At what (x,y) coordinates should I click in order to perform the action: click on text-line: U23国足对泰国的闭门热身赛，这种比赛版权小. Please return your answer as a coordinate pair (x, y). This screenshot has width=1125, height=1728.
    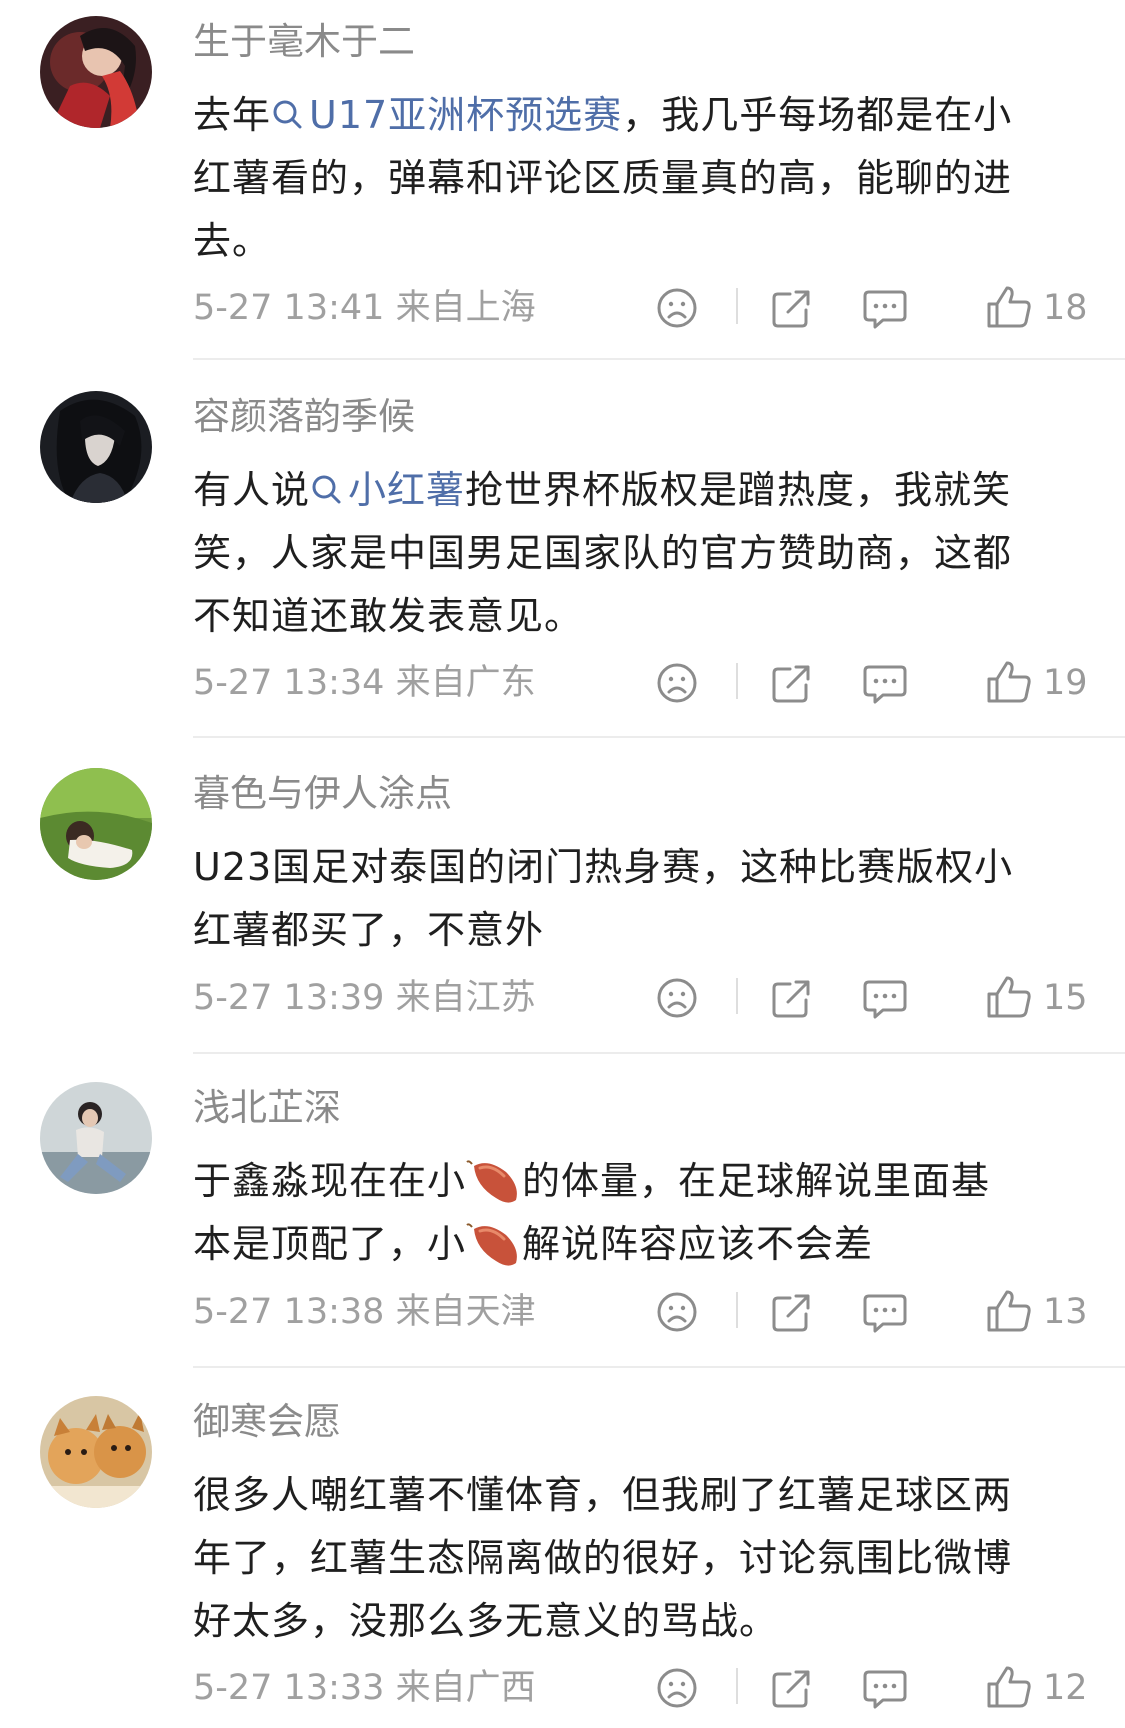
    Looking at the image, I should click on (603, 867).